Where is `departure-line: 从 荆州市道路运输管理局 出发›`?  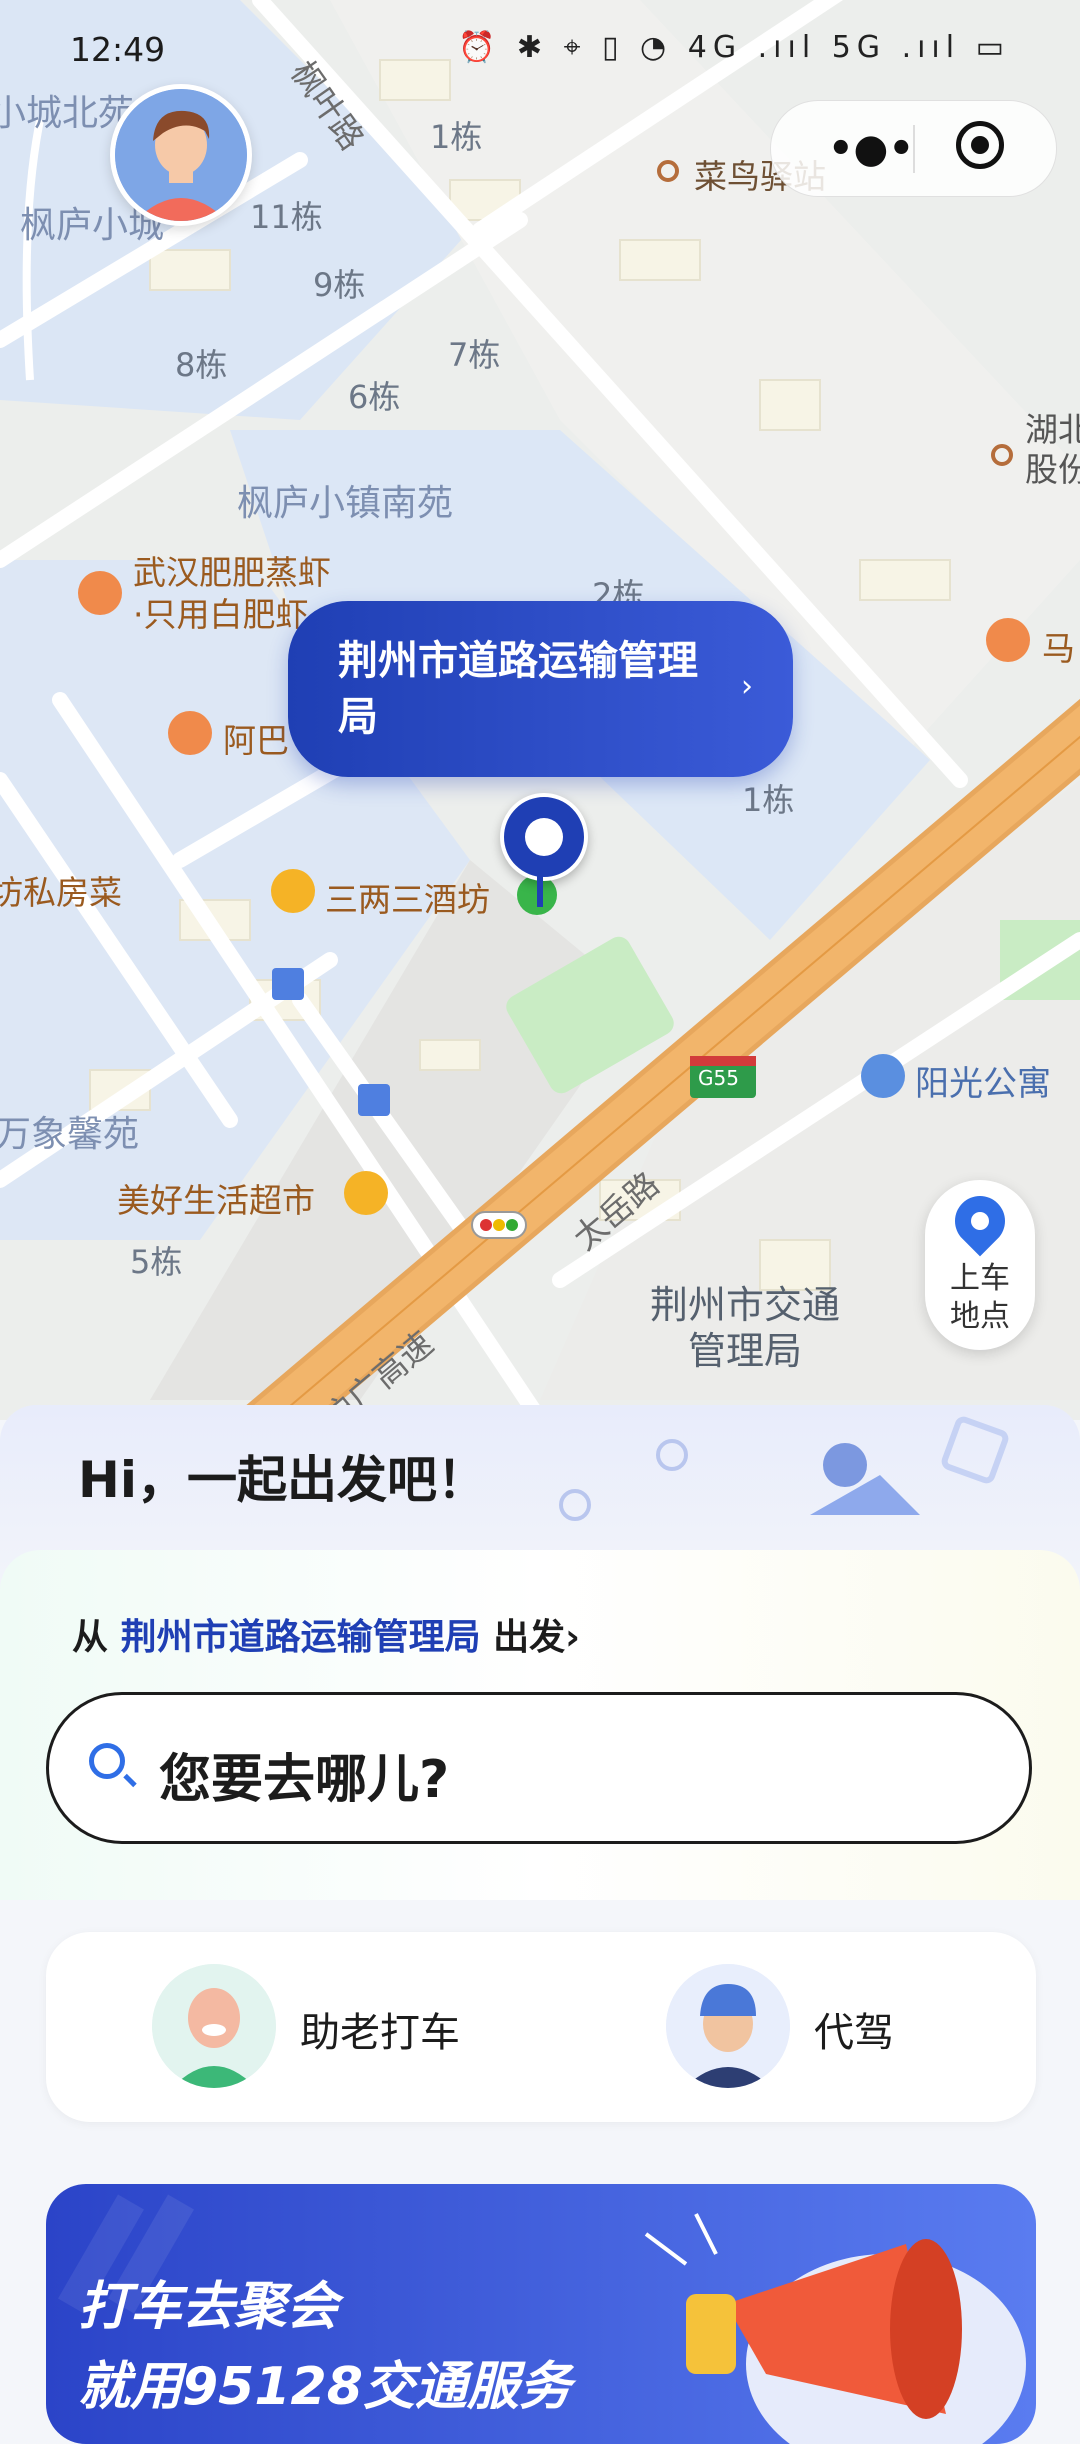 departure-line: 从 荆州市道路运输管理局 出发› is located at coordinates (326, 1634).